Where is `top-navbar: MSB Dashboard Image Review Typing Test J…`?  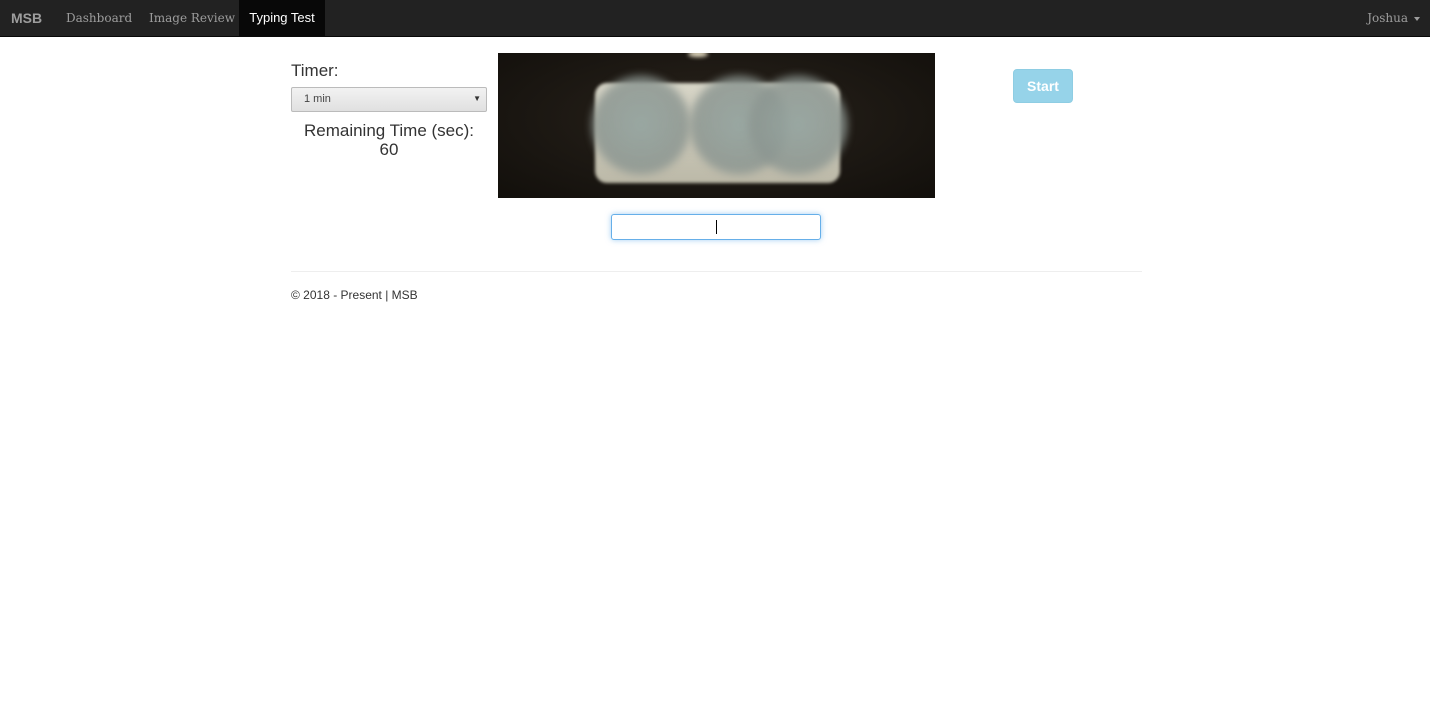 top-navbar: MSB Dashboard Image Review Typing Test J… is located at coordinates (715, 18).